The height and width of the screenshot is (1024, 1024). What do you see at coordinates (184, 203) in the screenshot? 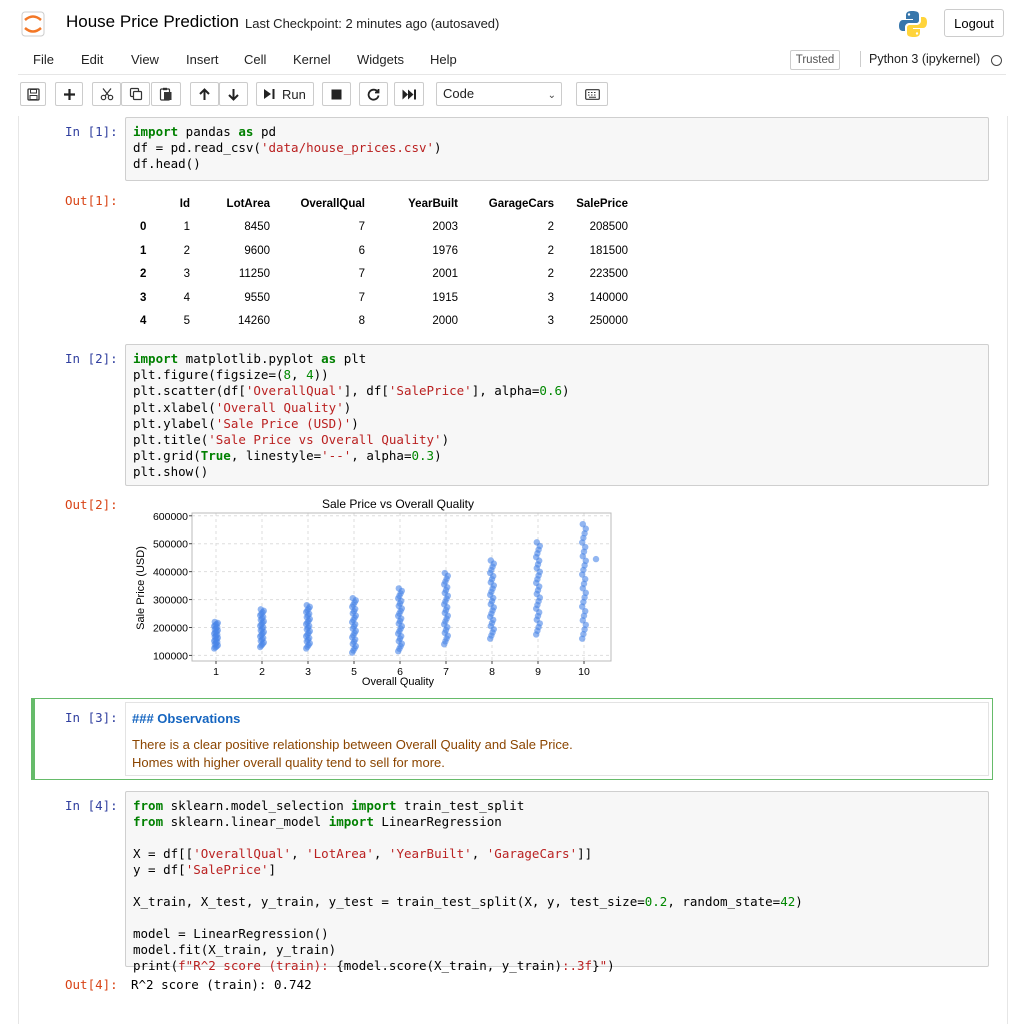
I see `table-header: Id` at bounding box center [184, 203].